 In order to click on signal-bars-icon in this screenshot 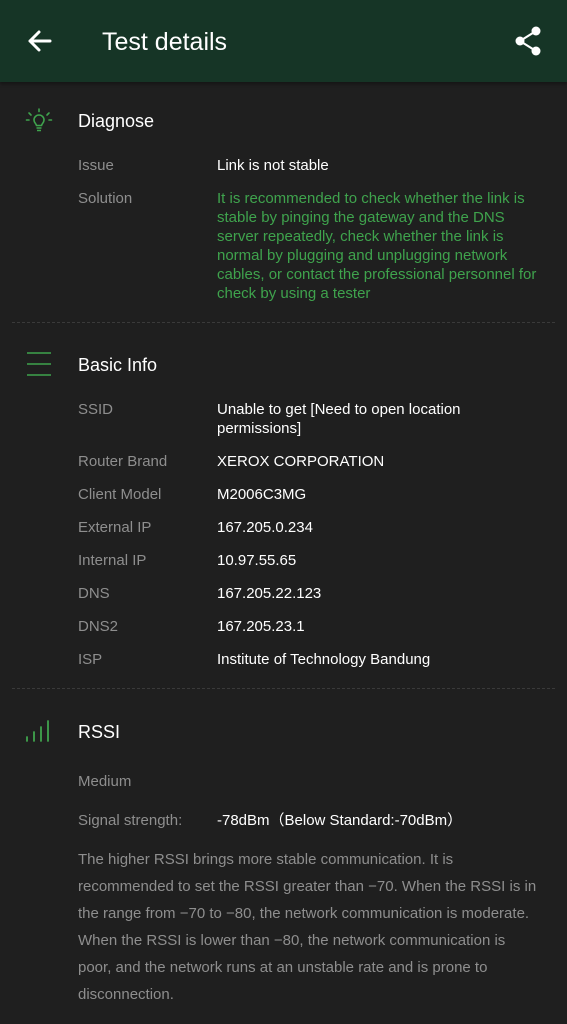, I will do `click(39, 732)`.